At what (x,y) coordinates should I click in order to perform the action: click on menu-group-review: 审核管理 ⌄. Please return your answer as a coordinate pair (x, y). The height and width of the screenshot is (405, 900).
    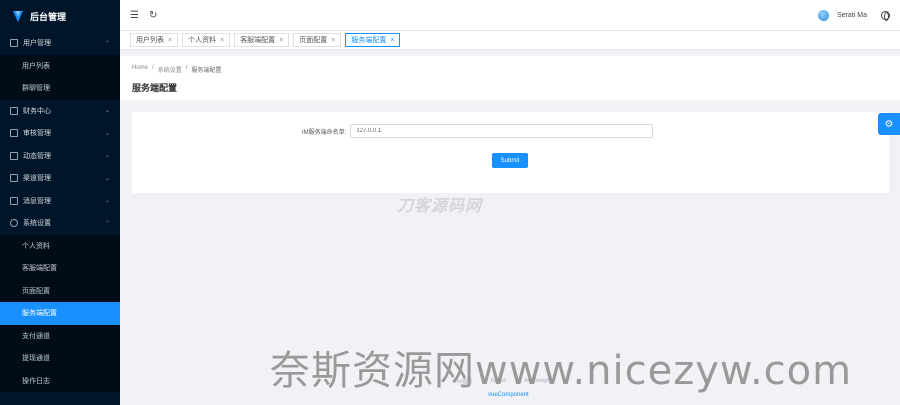
    Looking at the image, I should click on (60, 133).